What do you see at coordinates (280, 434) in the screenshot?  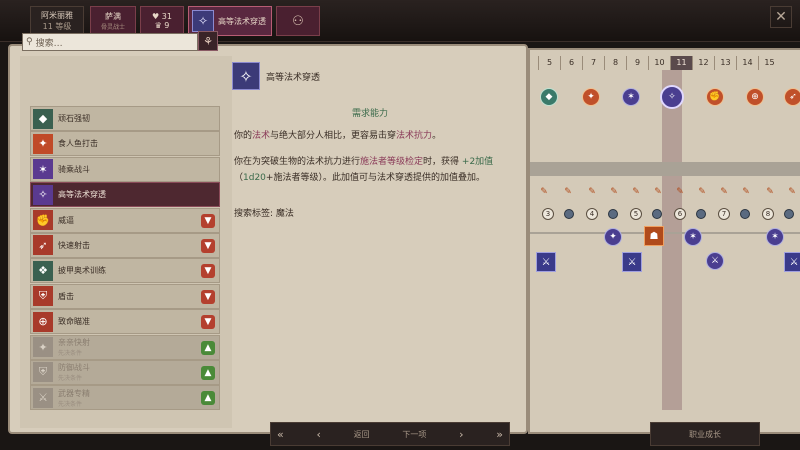 I see `first-page-icon: «` at bounding box center [280, 434].